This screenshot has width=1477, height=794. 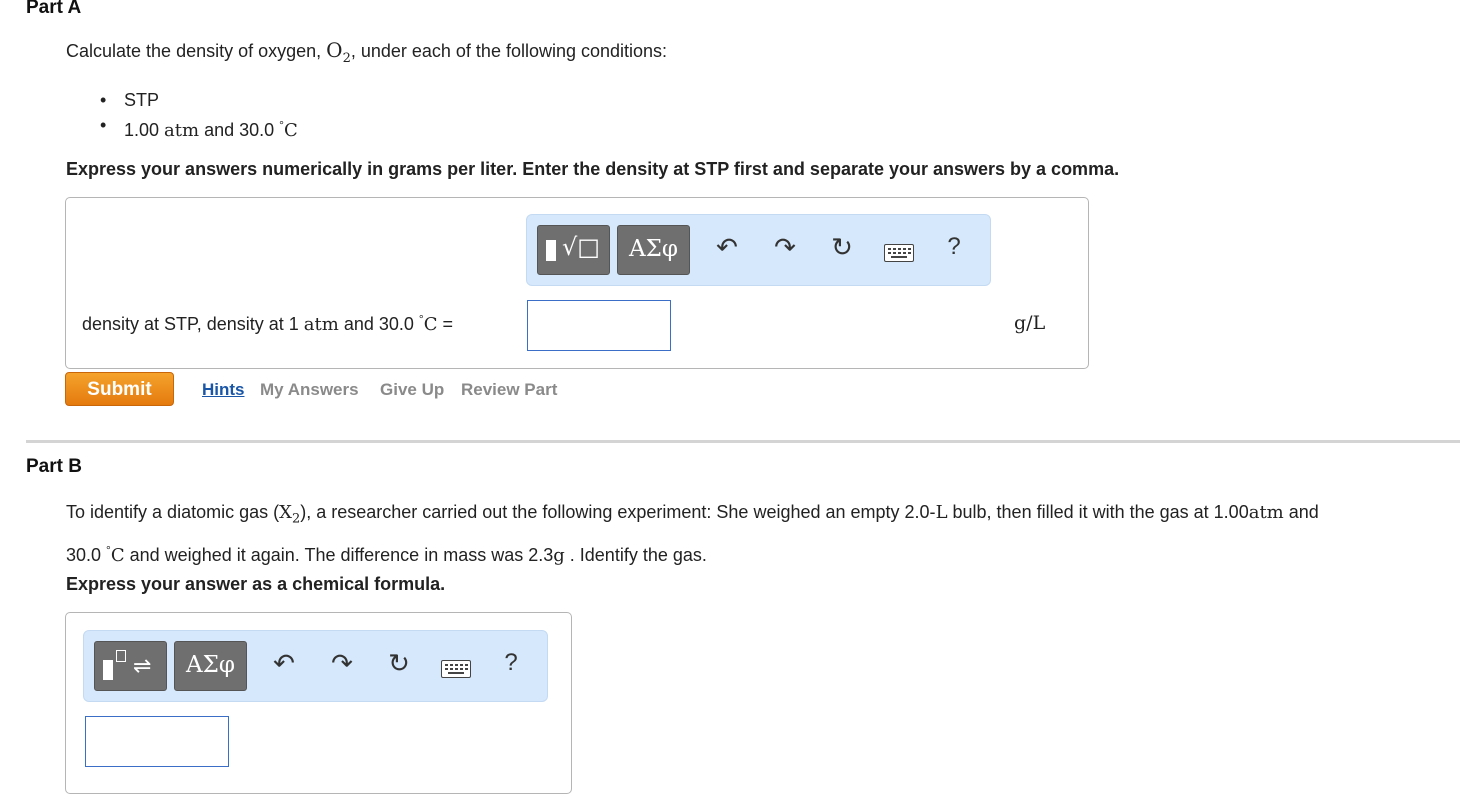 What do you see at coordinates (1030, 323) in the screenshot?
I see `unit-label: g/L` at bounding box center [1030, 323].